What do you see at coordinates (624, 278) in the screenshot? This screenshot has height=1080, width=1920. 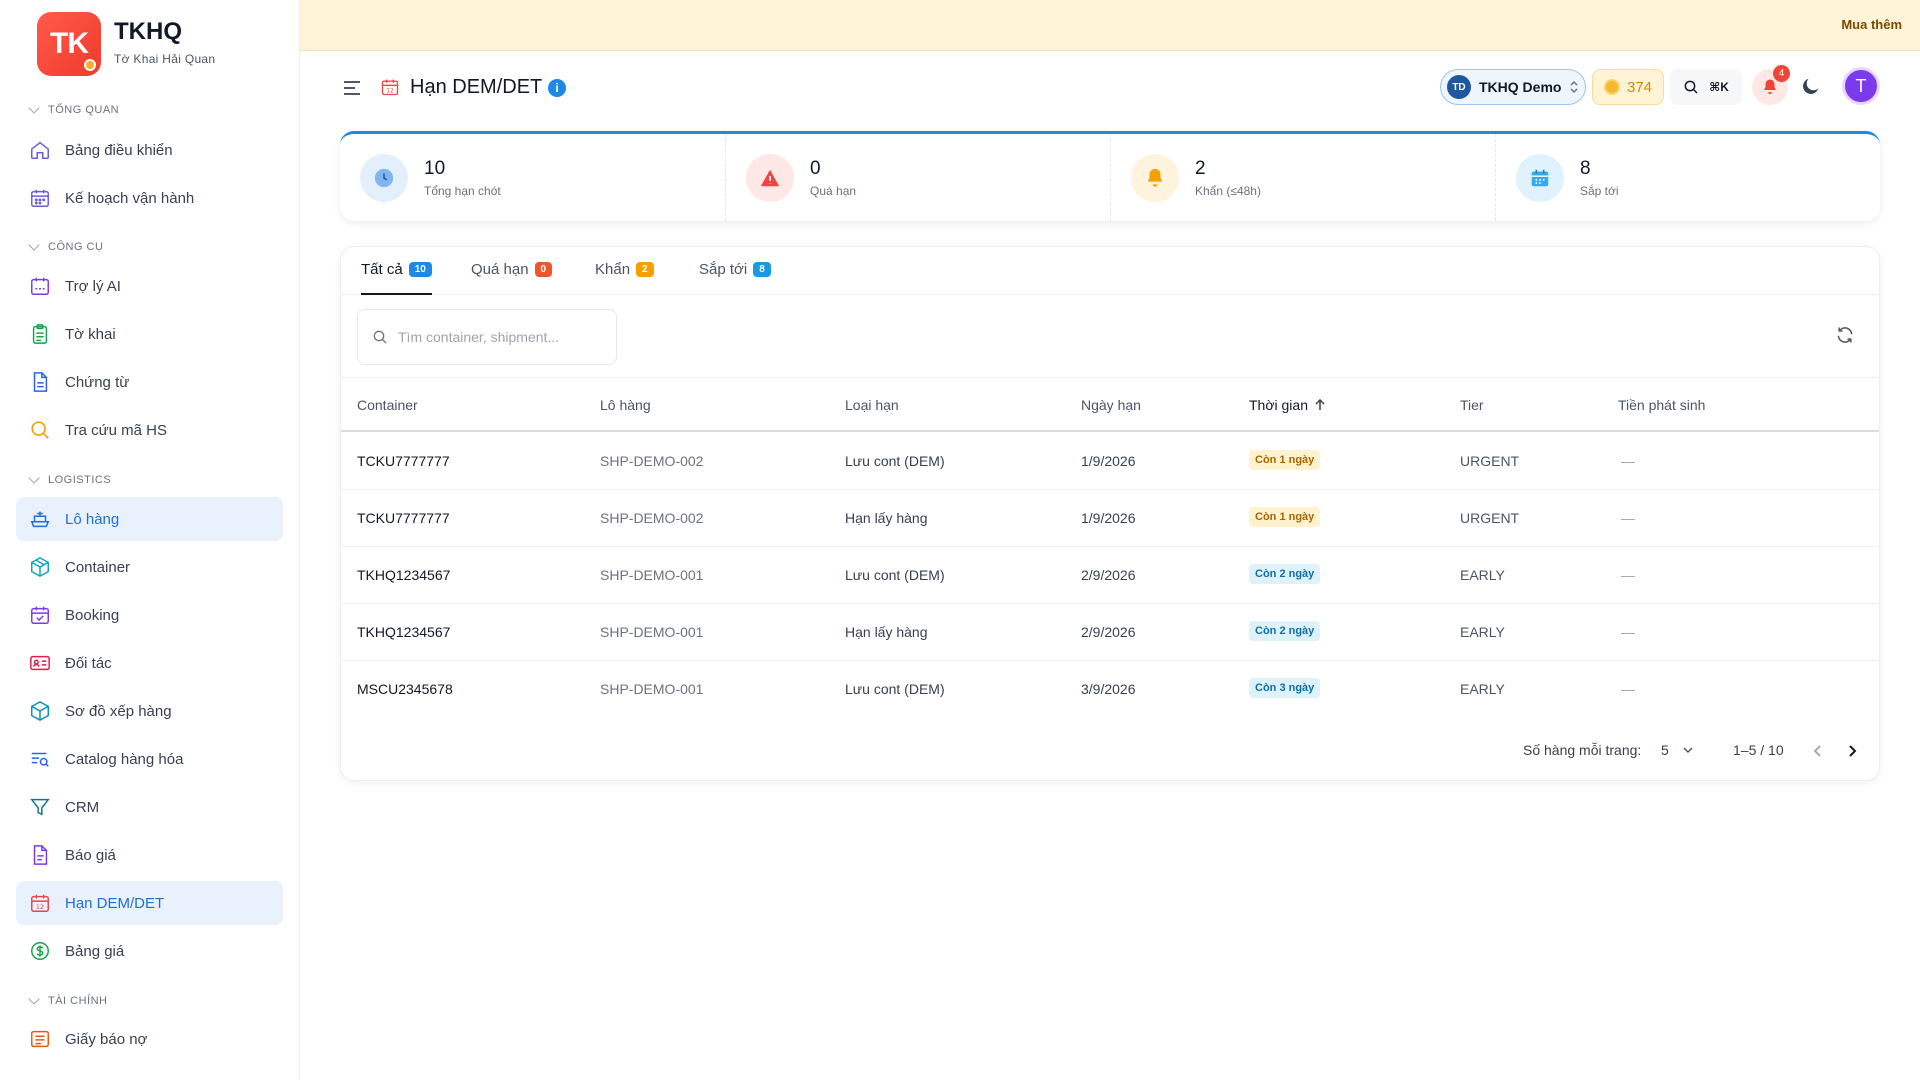 I see `tab-urgent: Khẩn 2` at bounding box center [624, 278].